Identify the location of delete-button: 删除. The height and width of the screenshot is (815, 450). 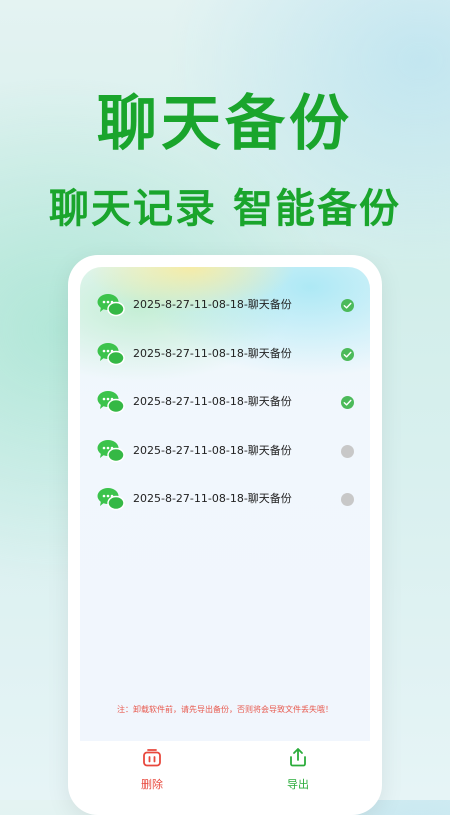
(152, 769).